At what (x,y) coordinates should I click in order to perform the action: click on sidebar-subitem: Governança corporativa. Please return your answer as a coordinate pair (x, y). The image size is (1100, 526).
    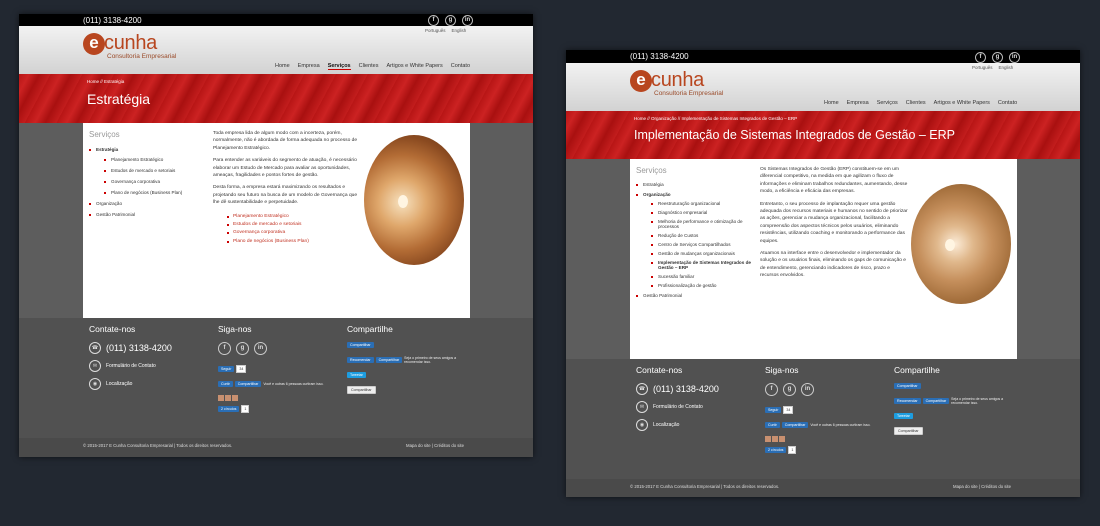
    Looking at the image, I should click on (152, 181).